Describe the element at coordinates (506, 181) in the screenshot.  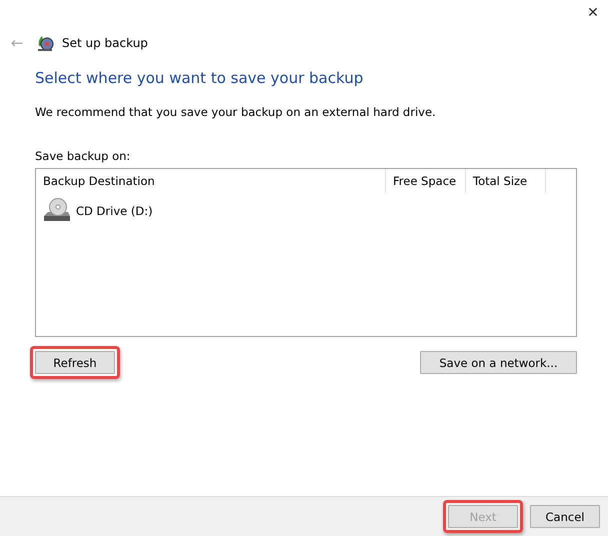
I see `column-header: Total Size` at that location.